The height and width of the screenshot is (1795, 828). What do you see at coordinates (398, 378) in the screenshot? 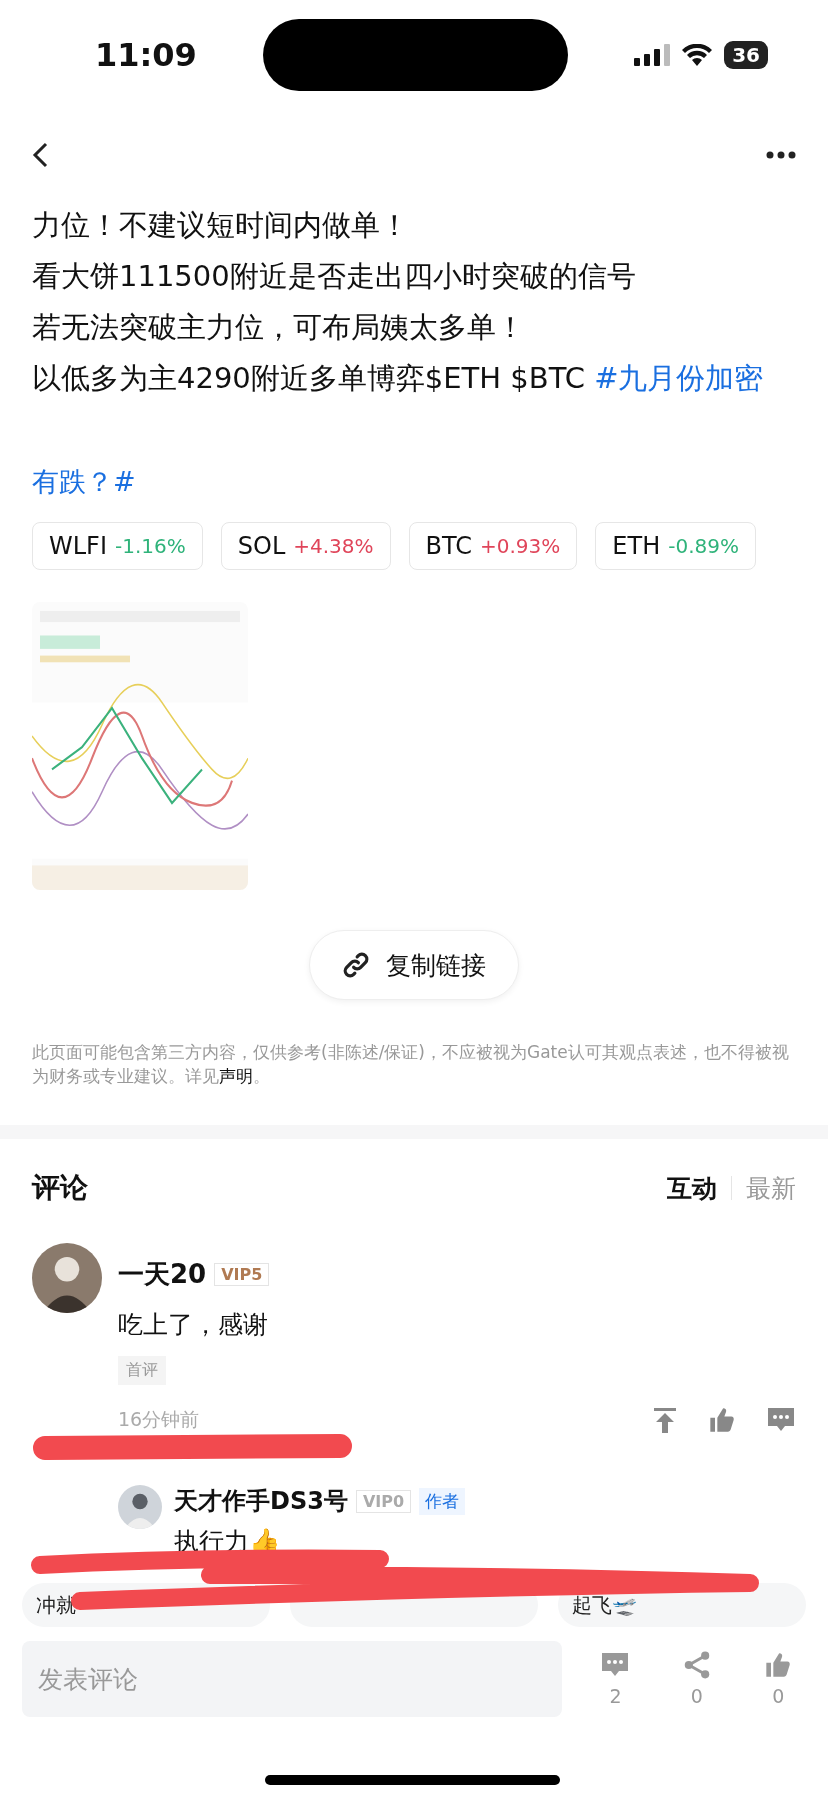
I see `post-text-line: 以低多为主4290附近多单博弈$ETH $BTC #九月份加密` at bounding box center [398, 378].